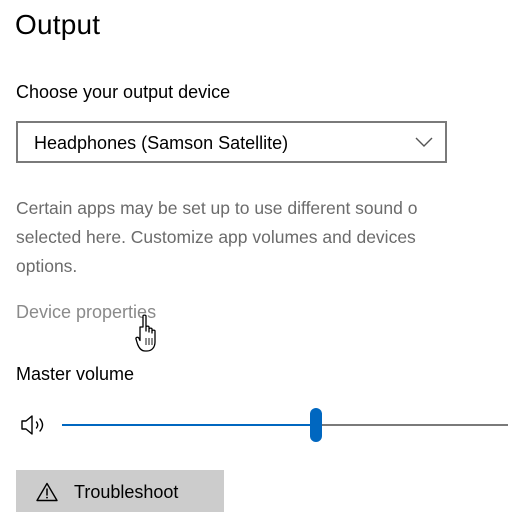 The image size is (508, 512). Describe the element at coordinates (32, 425) in the screenshot. I see `speaker-icon` at that location.